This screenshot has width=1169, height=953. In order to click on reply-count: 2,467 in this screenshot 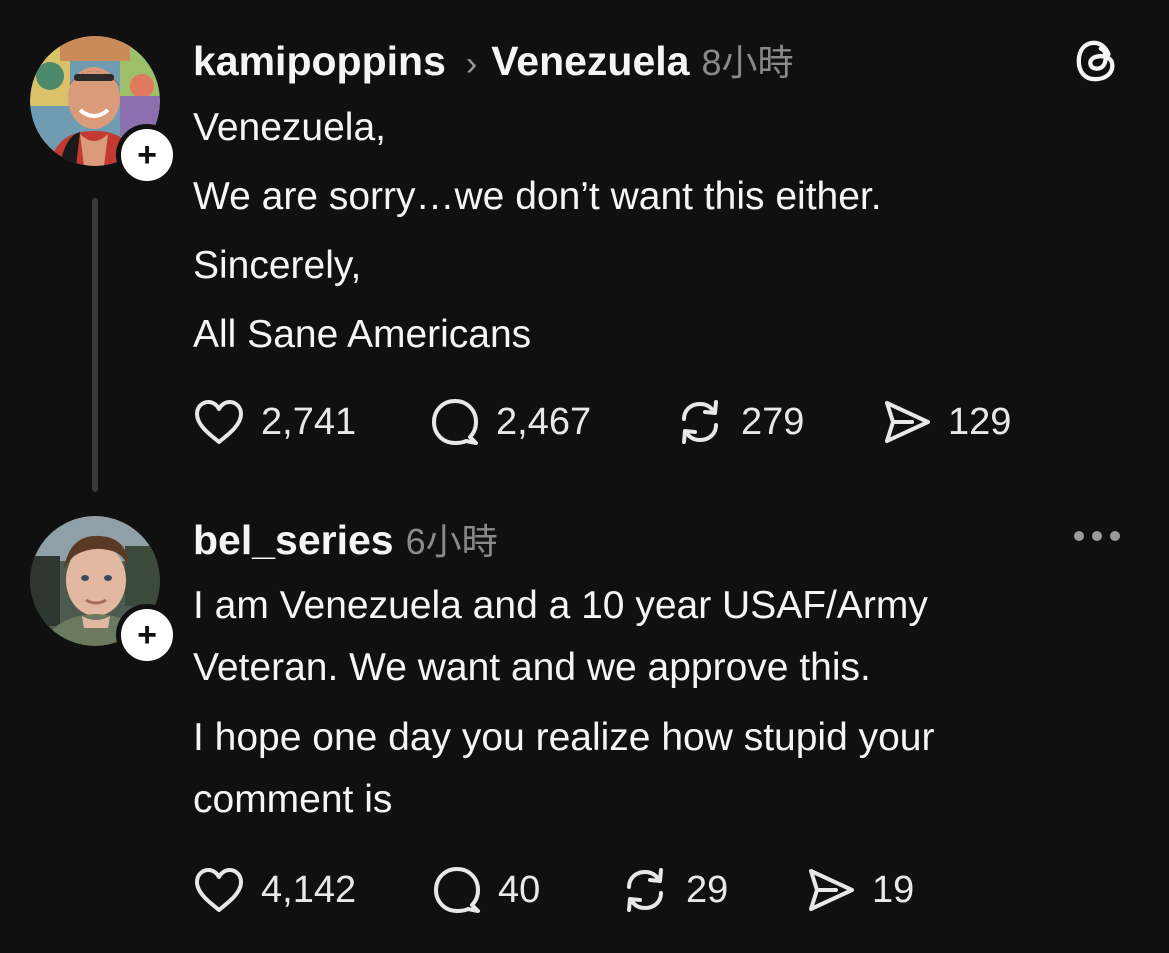, I will do `click(544, 421)`.